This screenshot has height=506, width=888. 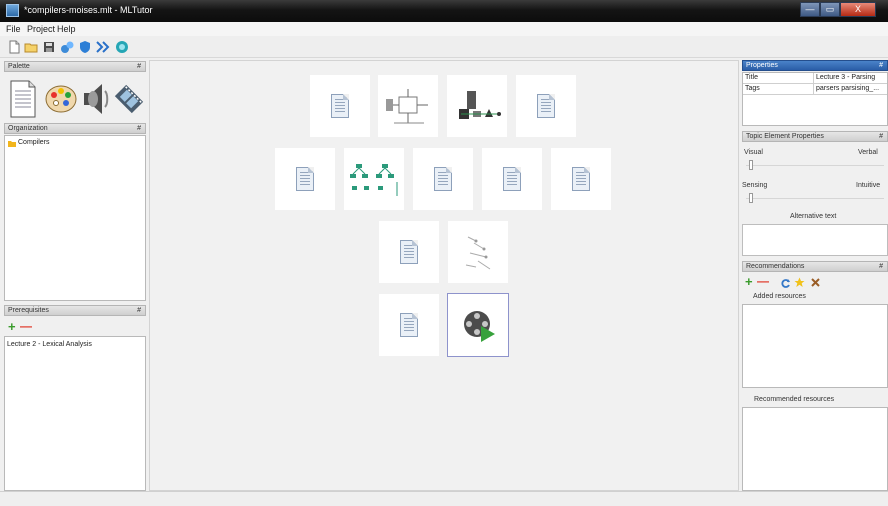 I want to click on organization-pin-icon: #, so click(x=139, y=128).